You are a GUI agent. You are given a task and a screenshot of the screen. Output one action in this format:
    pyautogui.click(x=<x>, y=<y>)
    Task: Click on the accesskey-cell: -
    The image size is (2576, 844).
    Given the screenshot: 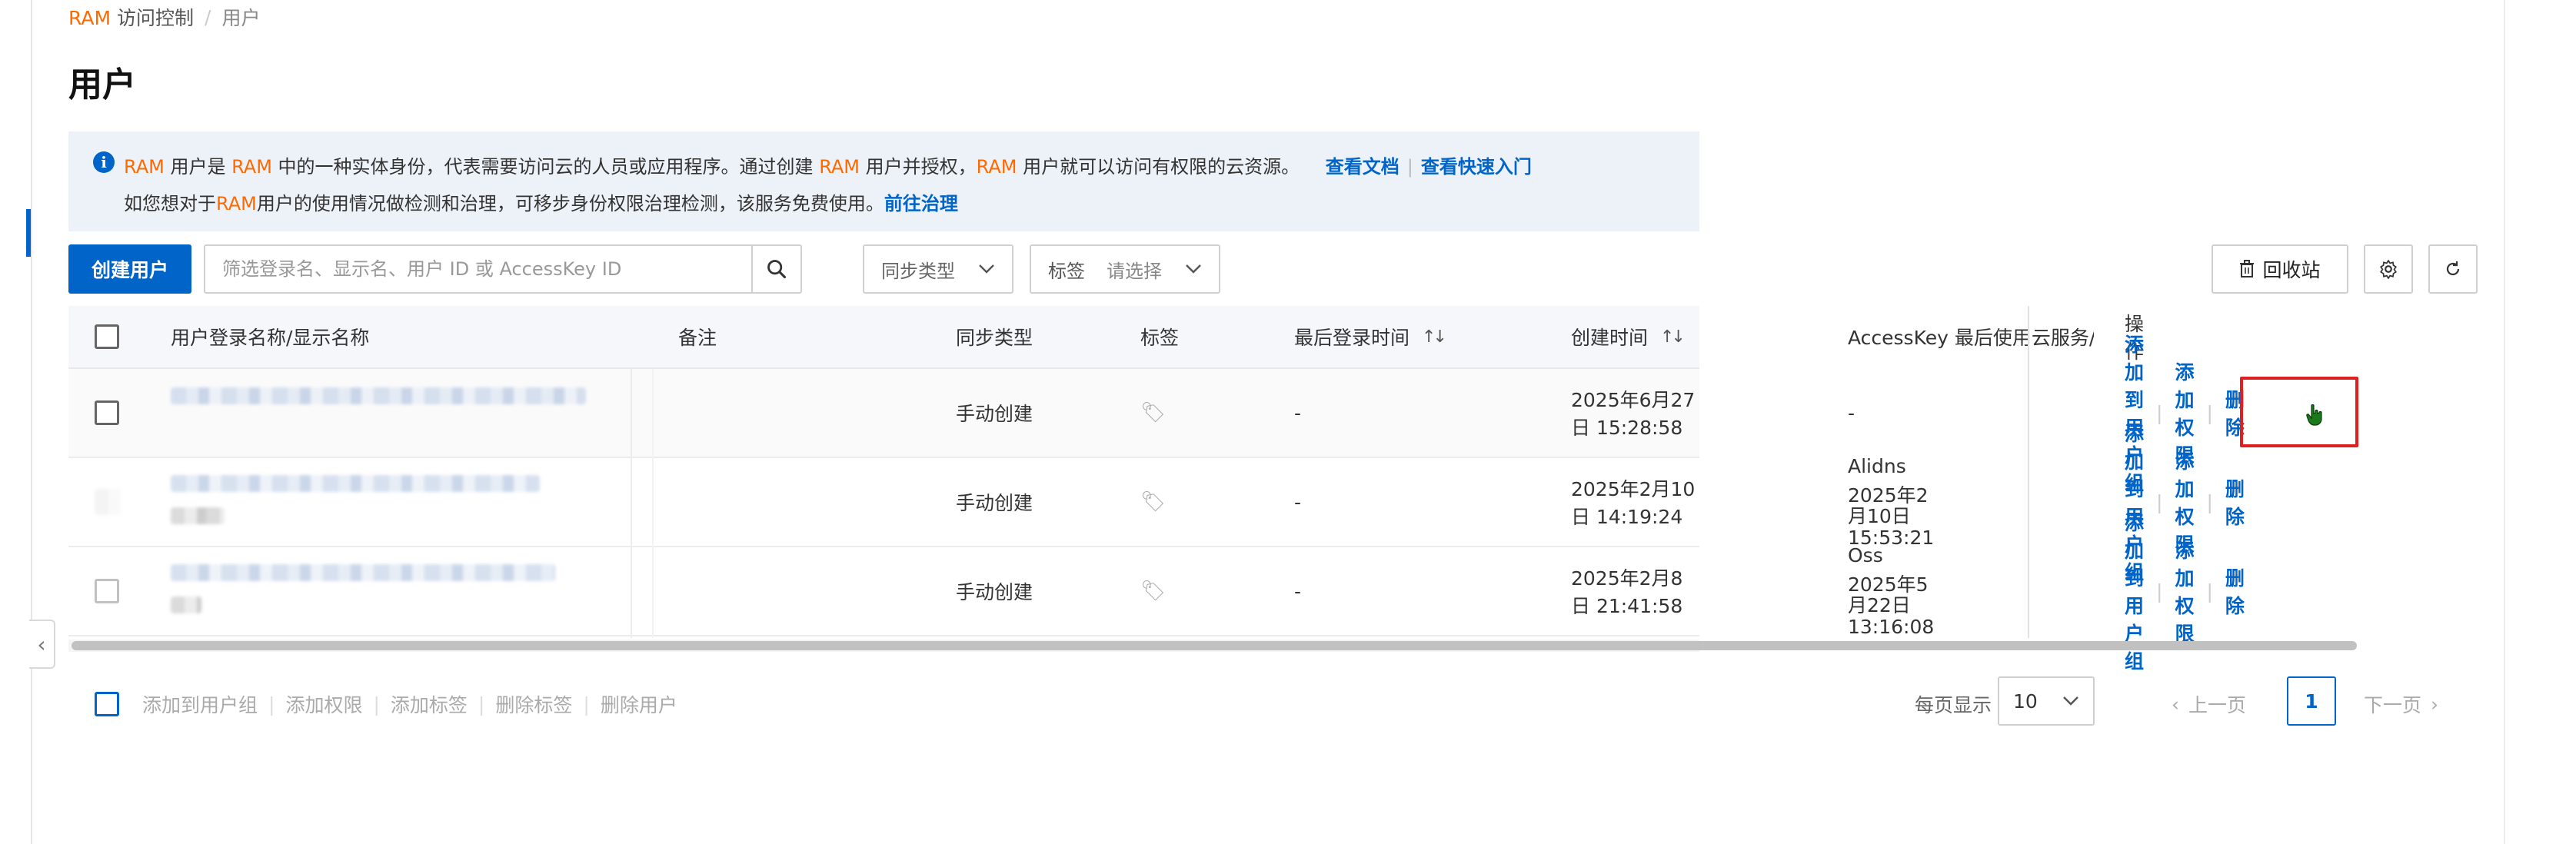 What is the action you would take?
    pyautogui.click(x=1851, y=412)
    